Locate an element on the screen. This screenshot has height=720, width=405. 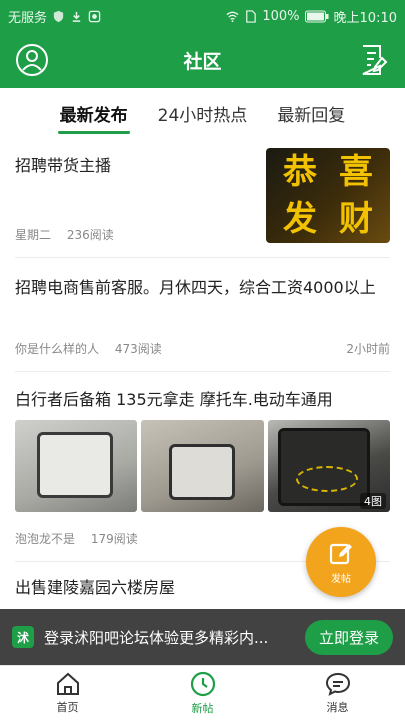
tab-latest-reply: 最新回复 is located at coordinates (311, 113).